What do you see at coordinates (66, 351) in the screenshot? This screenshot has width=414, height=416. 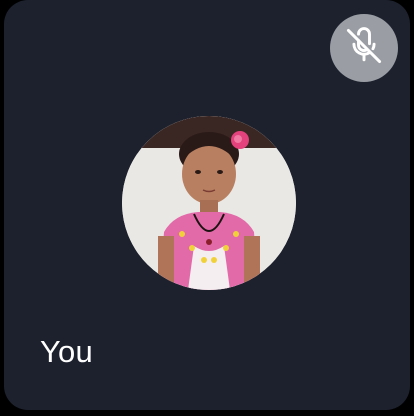 I see `participant-name: You` at bounding box center [66, 351].